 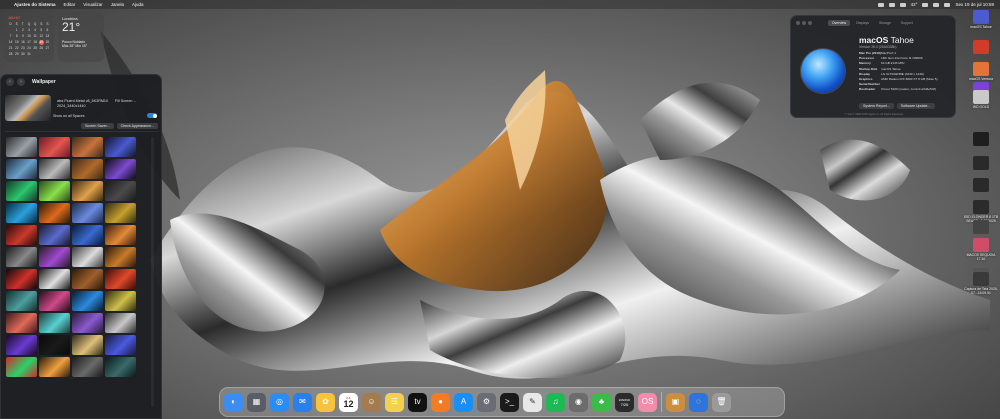 What do you see at coordinates (981, 71) in the screenshot?
I see `desktop-icon: macOS Ventura` at bounding box center [981, 71].